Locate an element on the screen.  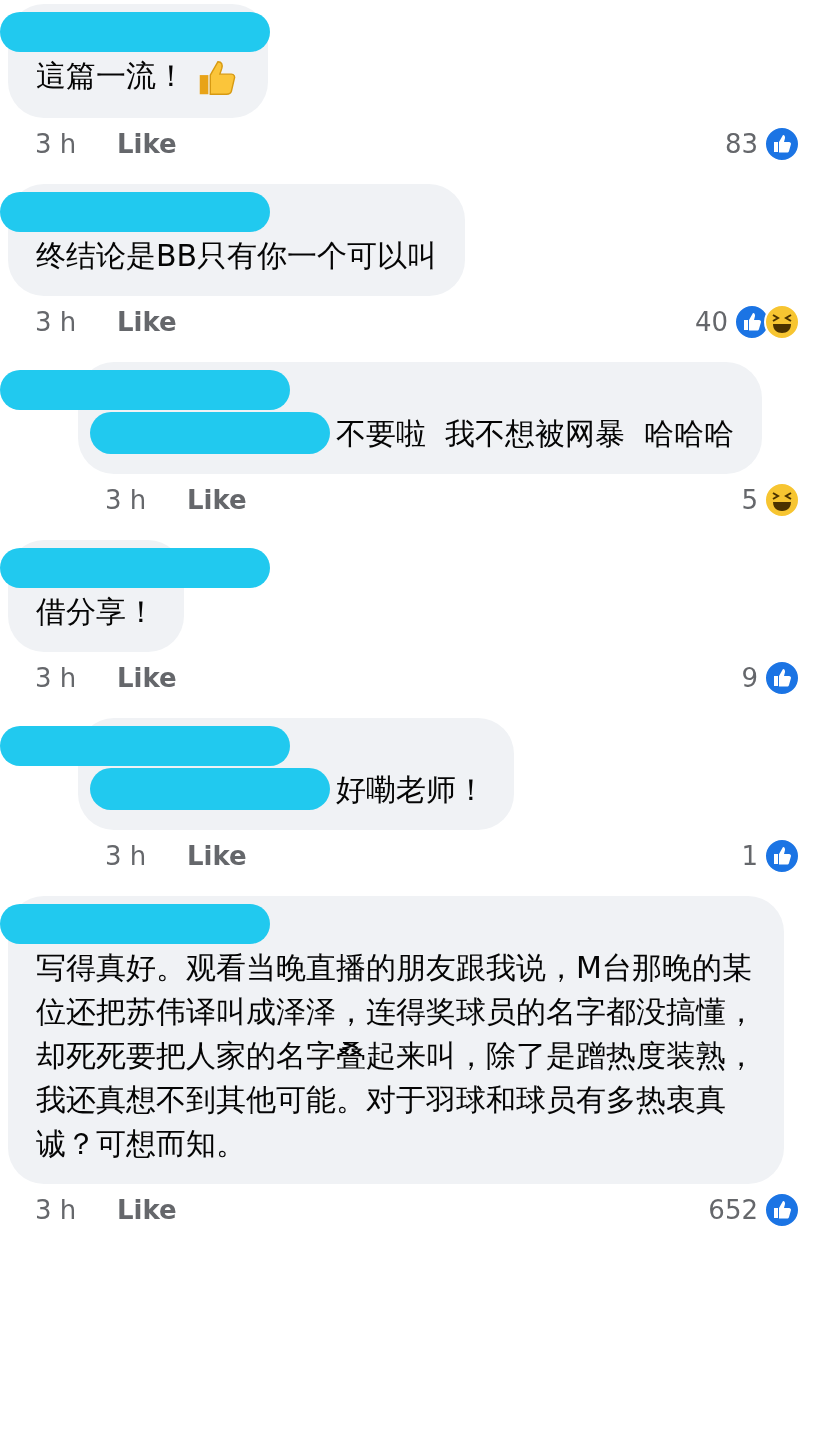
reaction-count: 652 is located at coordinates (733, 1210).